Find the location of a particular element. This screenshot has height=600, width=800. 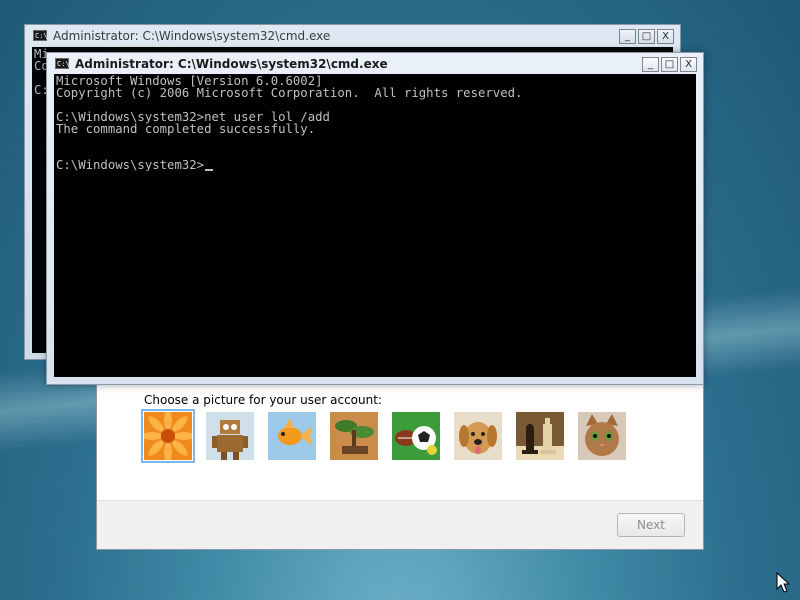

picture-flower is located at coordinates (168, 436).